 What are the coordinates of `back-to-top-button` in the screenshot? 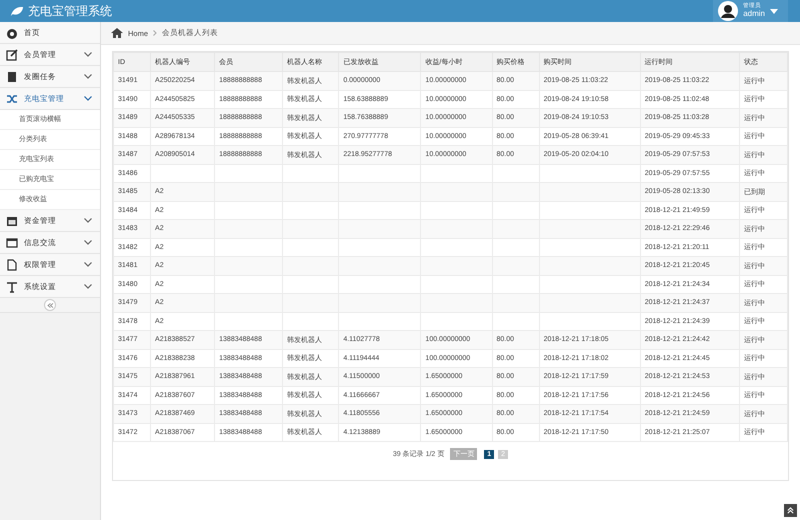 It's located at (790, 510).